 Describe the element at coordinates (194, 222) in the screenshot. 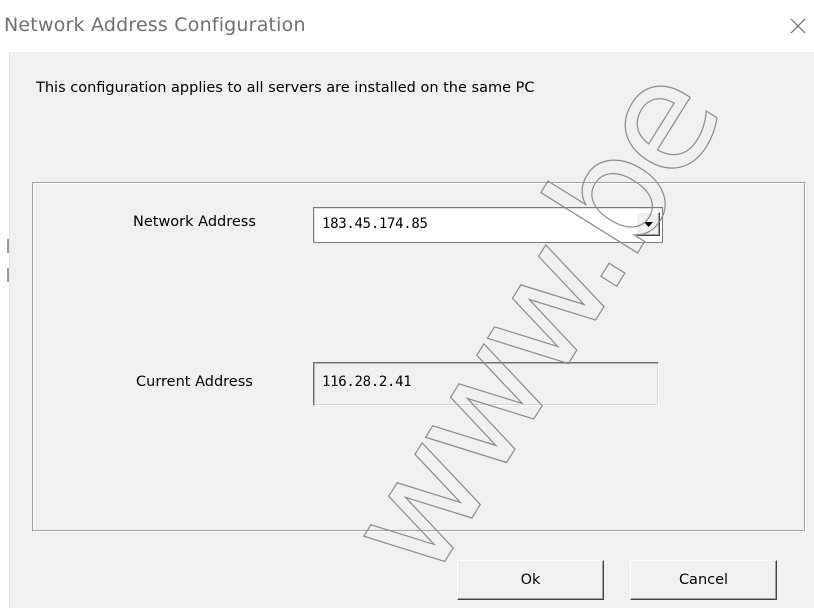

I see `network-address-label: Network Address` at that location.